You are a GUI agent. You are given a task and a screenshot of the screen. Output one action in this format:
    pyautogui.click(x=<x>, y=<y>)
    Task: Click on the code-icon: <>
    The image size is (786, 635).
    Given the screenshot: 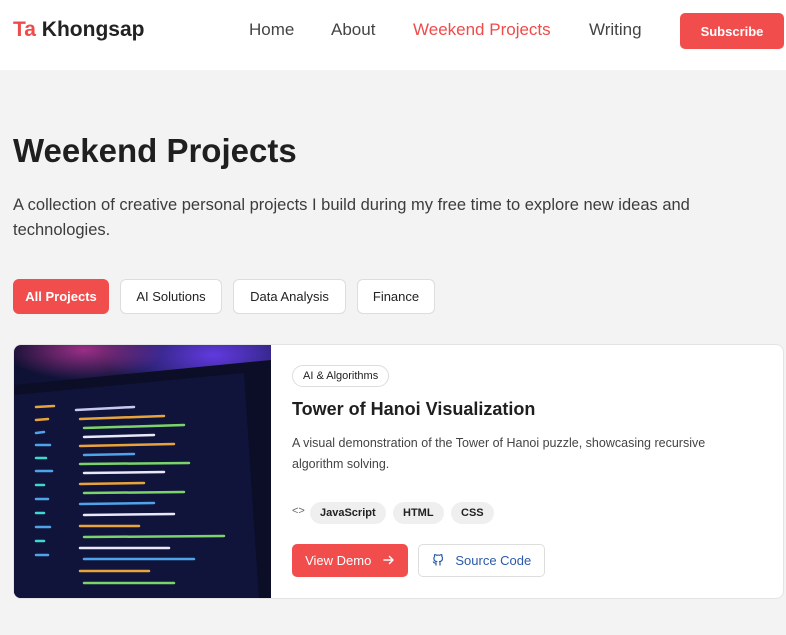 What is the action you would take?
    pyautogui.click(x=298, y=511)
    